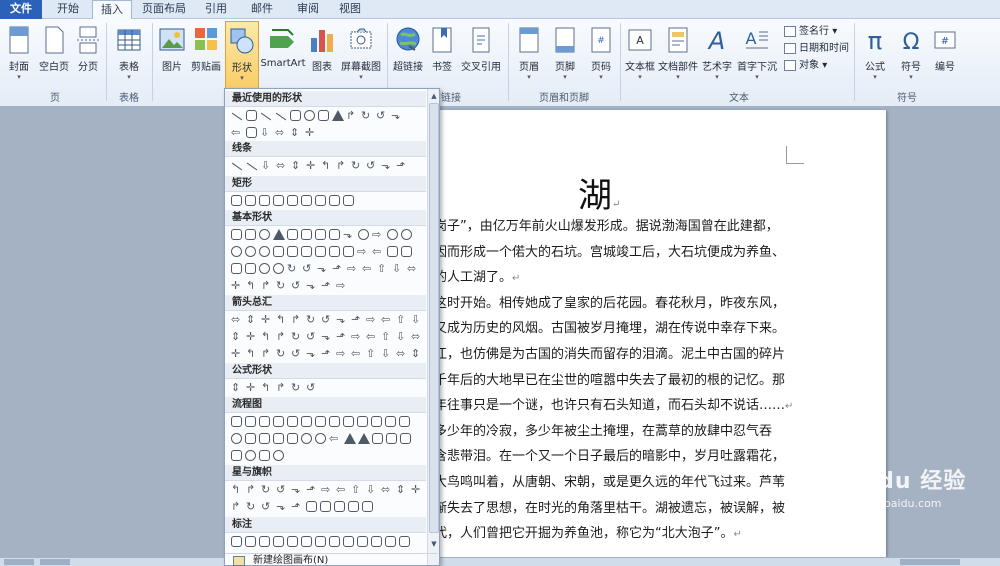  What do you see at coordinates (164, 9) in the screenshot?
I see `tab-page-layout: 页面布局` at bounding box center [164, 9].